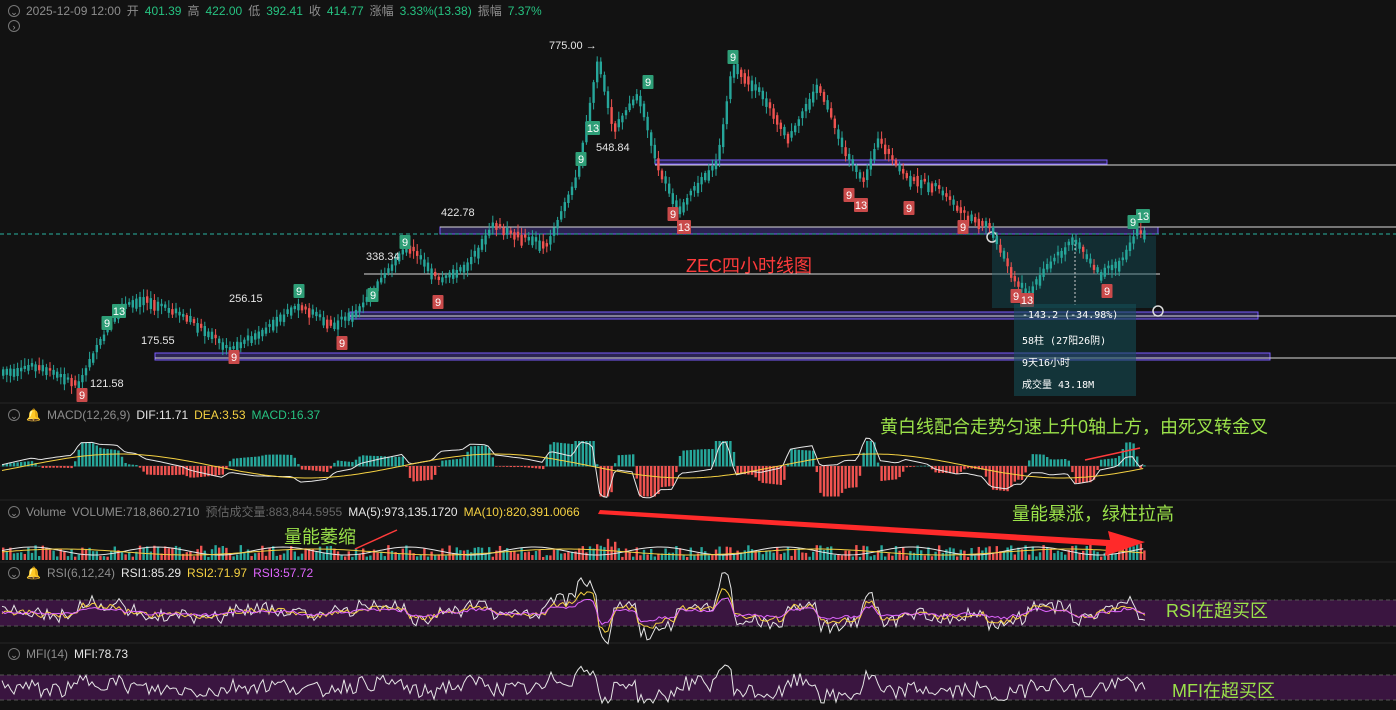 The image size is (1396, 710). I want to click on price-label-175: 175.55, so click(158, 341).